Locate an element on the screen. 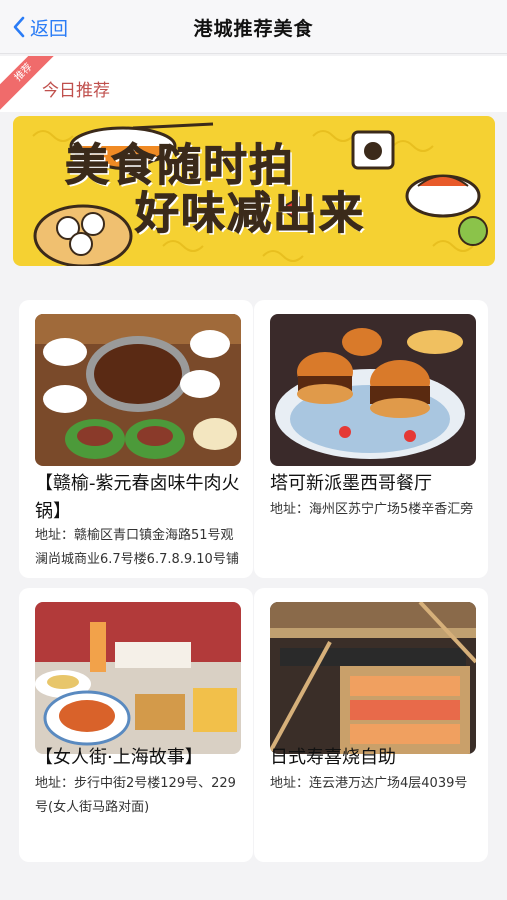 The width and height of the screenshot is (507, 900). section-header: 推荐 今日推荐 is located at coordinates (253, 84).